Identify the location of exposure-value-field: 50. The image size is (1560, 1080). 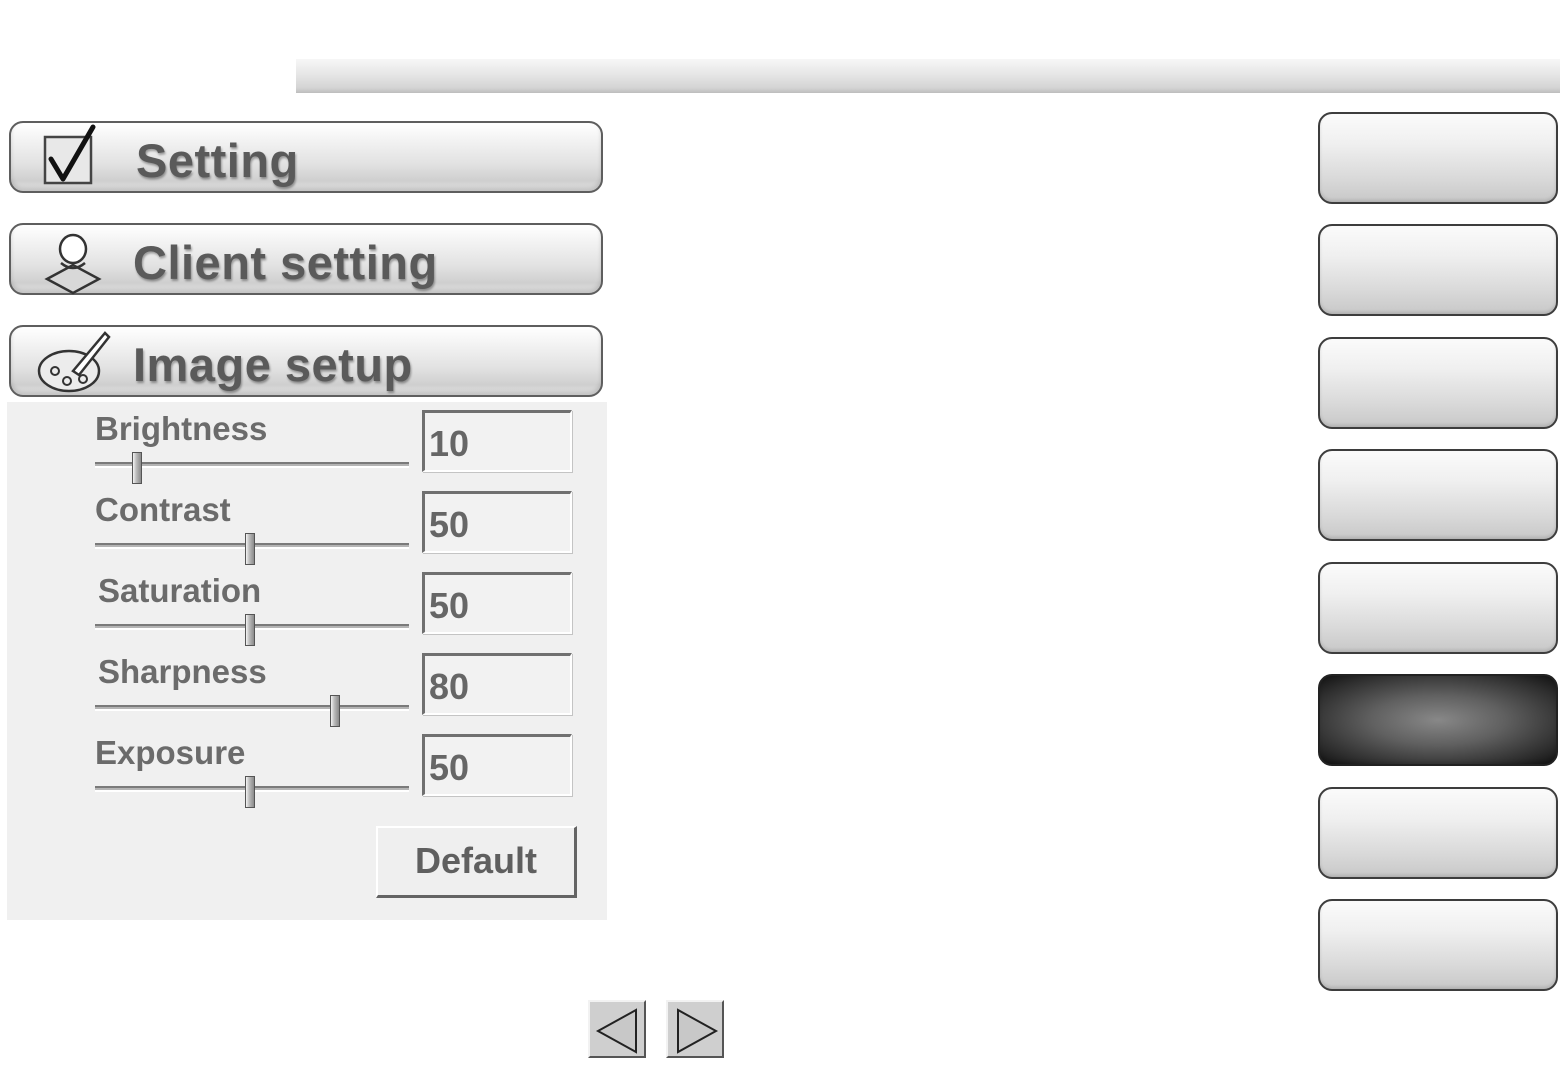
(497, 765).